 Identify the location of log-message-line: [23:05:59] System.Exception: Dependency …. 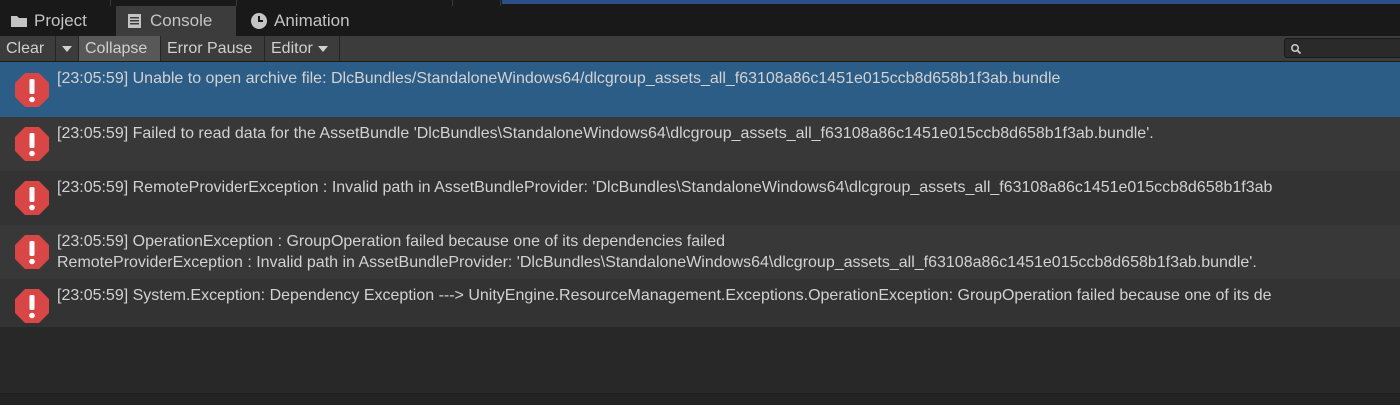
(664, 295).